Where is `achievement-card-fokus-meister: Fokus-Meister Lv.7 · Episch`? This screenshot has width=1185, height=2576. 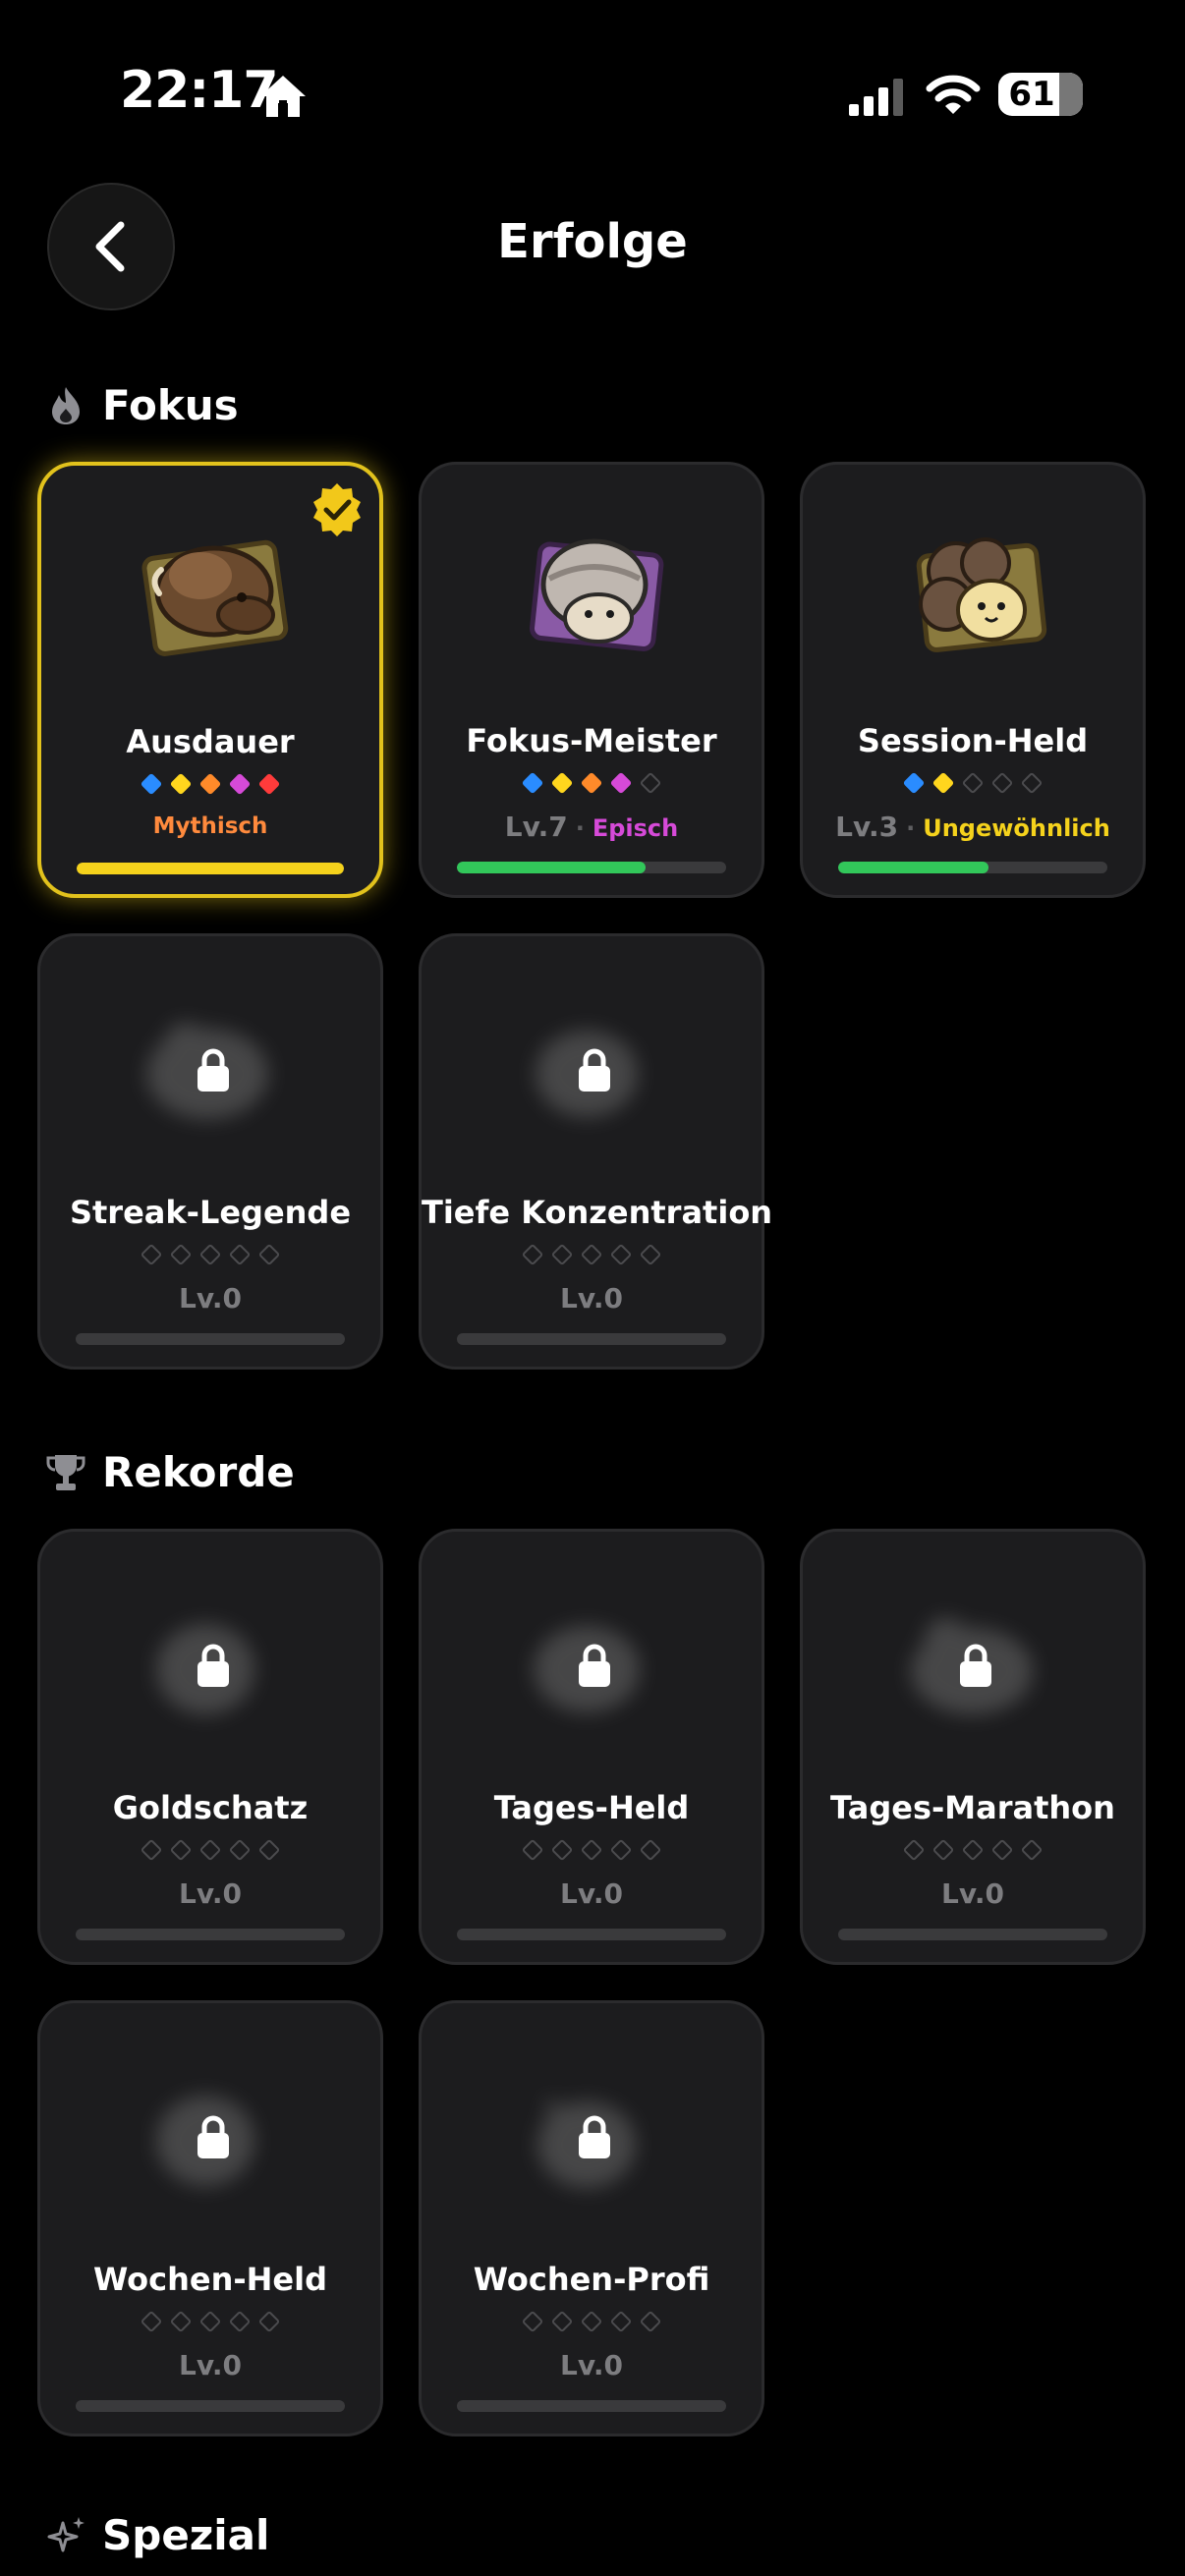
achievement-card-fokus-meister: Fokus-Meister Lv.7 · Episch is located at coordinates (592, 680).